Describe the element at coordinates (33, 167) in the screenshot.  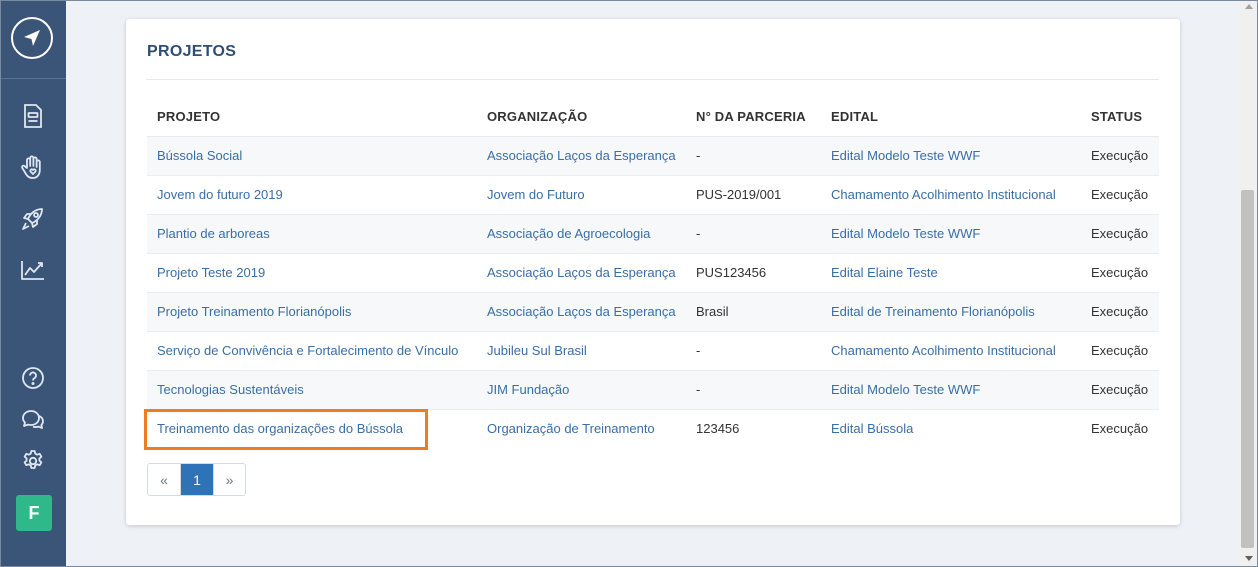
I see `hand-heart-icon` at that location.